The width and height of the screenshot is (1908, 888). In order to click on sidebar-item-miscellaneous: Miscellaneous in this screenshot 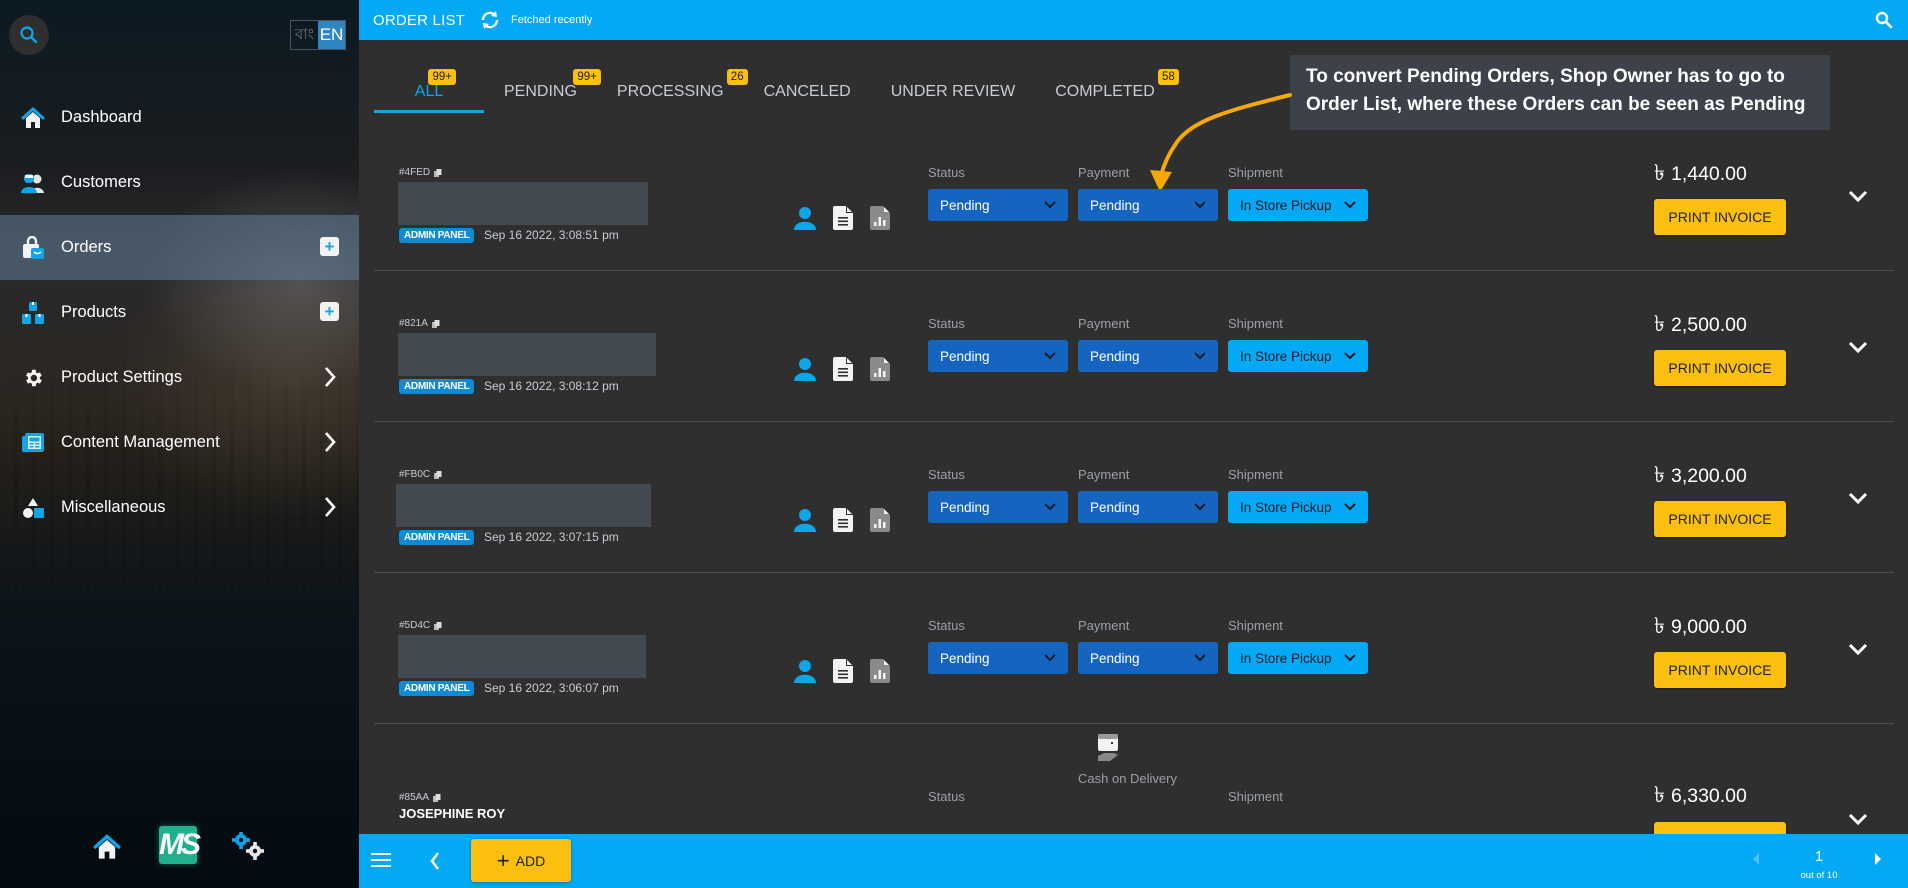, I will do `click(179, 507)`.